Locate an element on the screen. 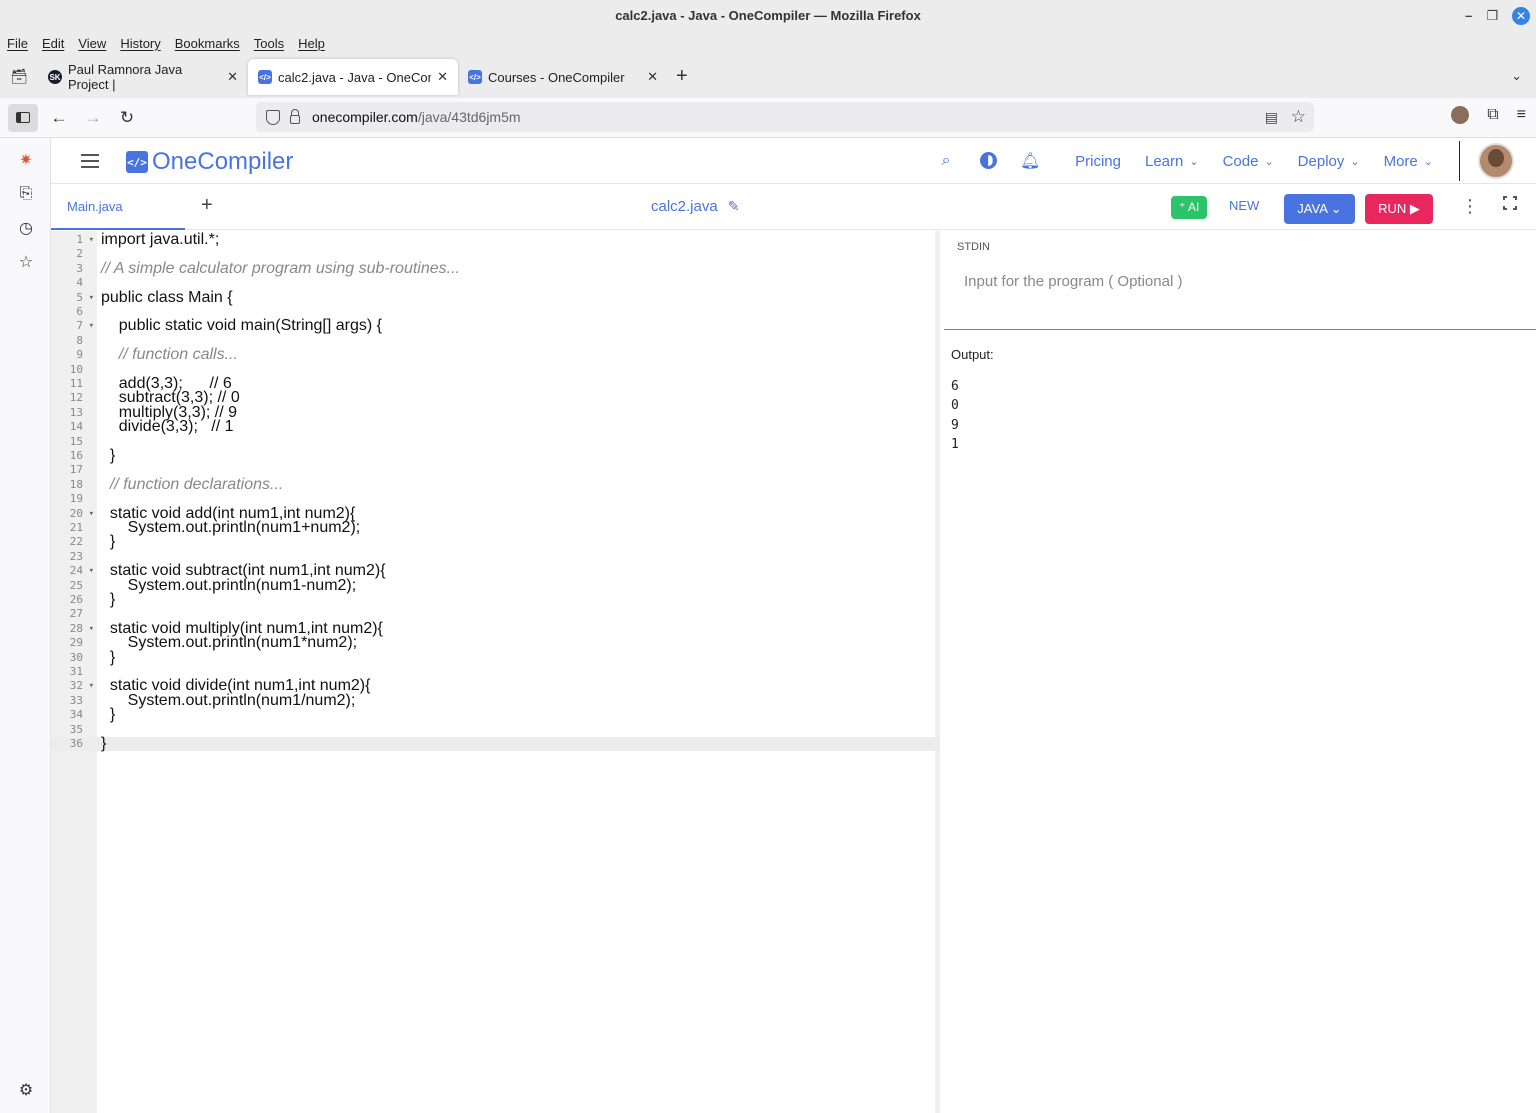 The image size is (1536, 1113). restore-icon: ❐ is located at coordinates (1492, 16).